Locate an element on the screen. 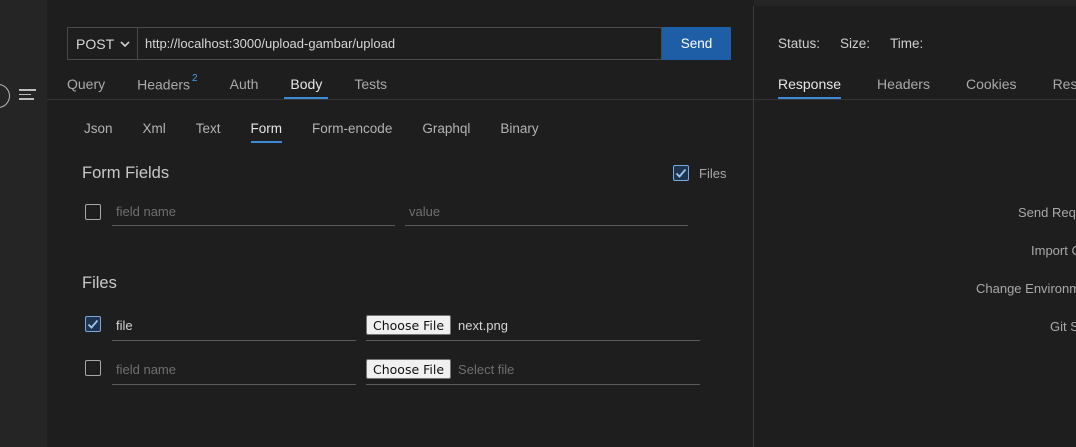 The height and width of the screenshot is (447, 1076). field-name-input: field name is located at coordinates (253, 212).